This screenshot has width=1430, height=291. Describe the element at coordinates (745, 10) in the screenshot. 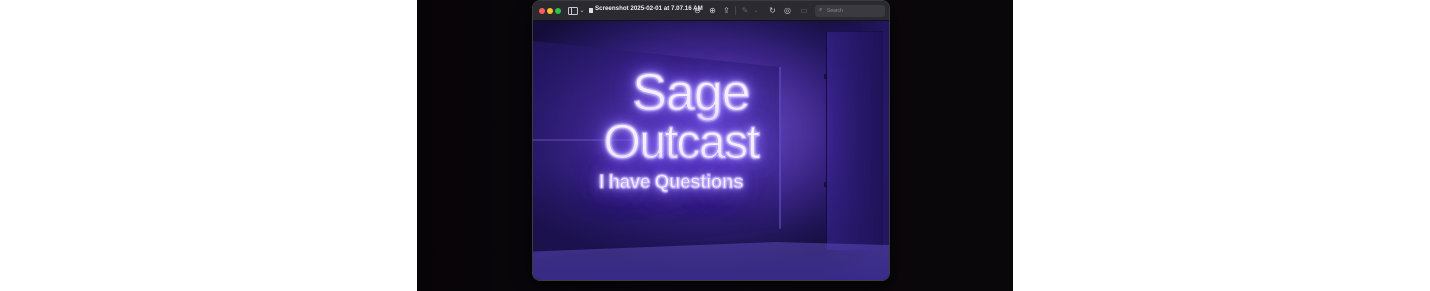

I see `markup-icon: ✎` at that location.